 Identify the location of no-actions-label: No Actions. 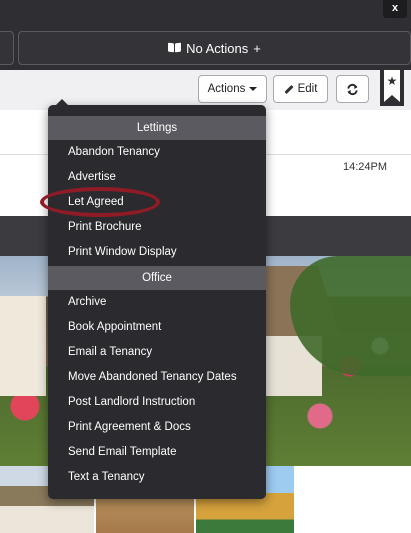
(217, 48).